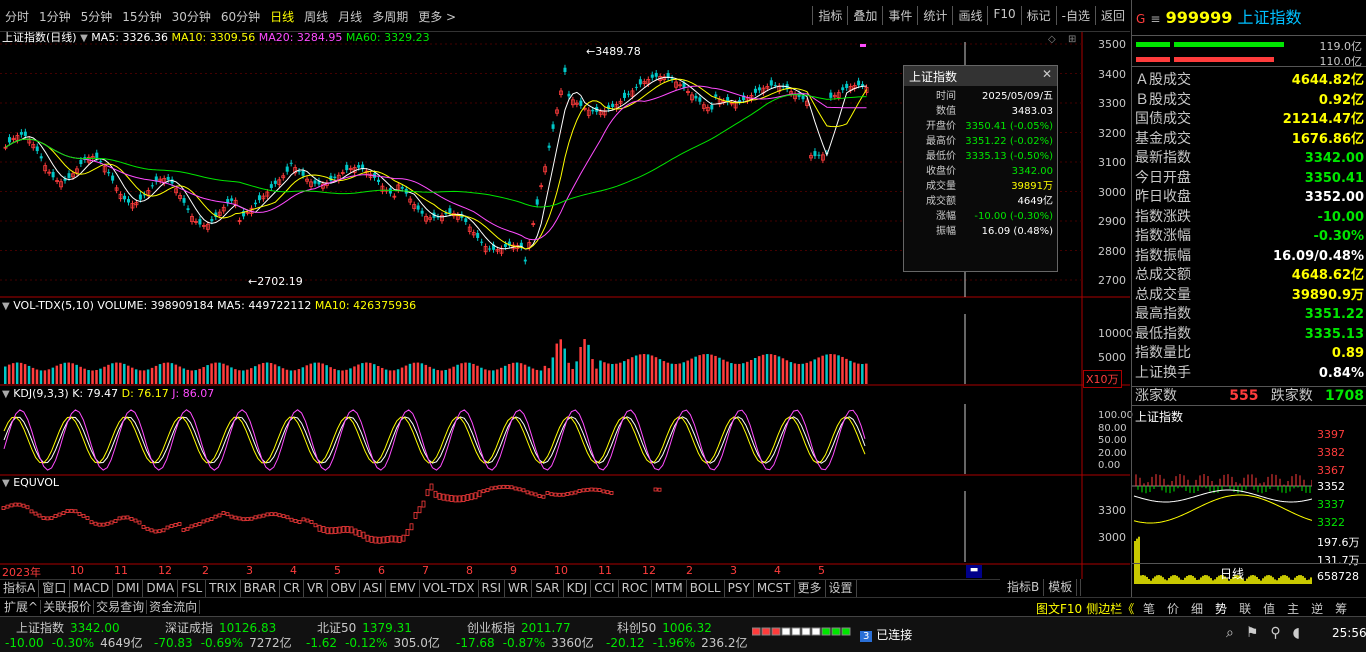 This screenshot has width=1366, height=652. What do you see at coordinates (292, 588) in the screenshot?
I see `indicator-tab-8: CR` at bounding box center [292, 588].